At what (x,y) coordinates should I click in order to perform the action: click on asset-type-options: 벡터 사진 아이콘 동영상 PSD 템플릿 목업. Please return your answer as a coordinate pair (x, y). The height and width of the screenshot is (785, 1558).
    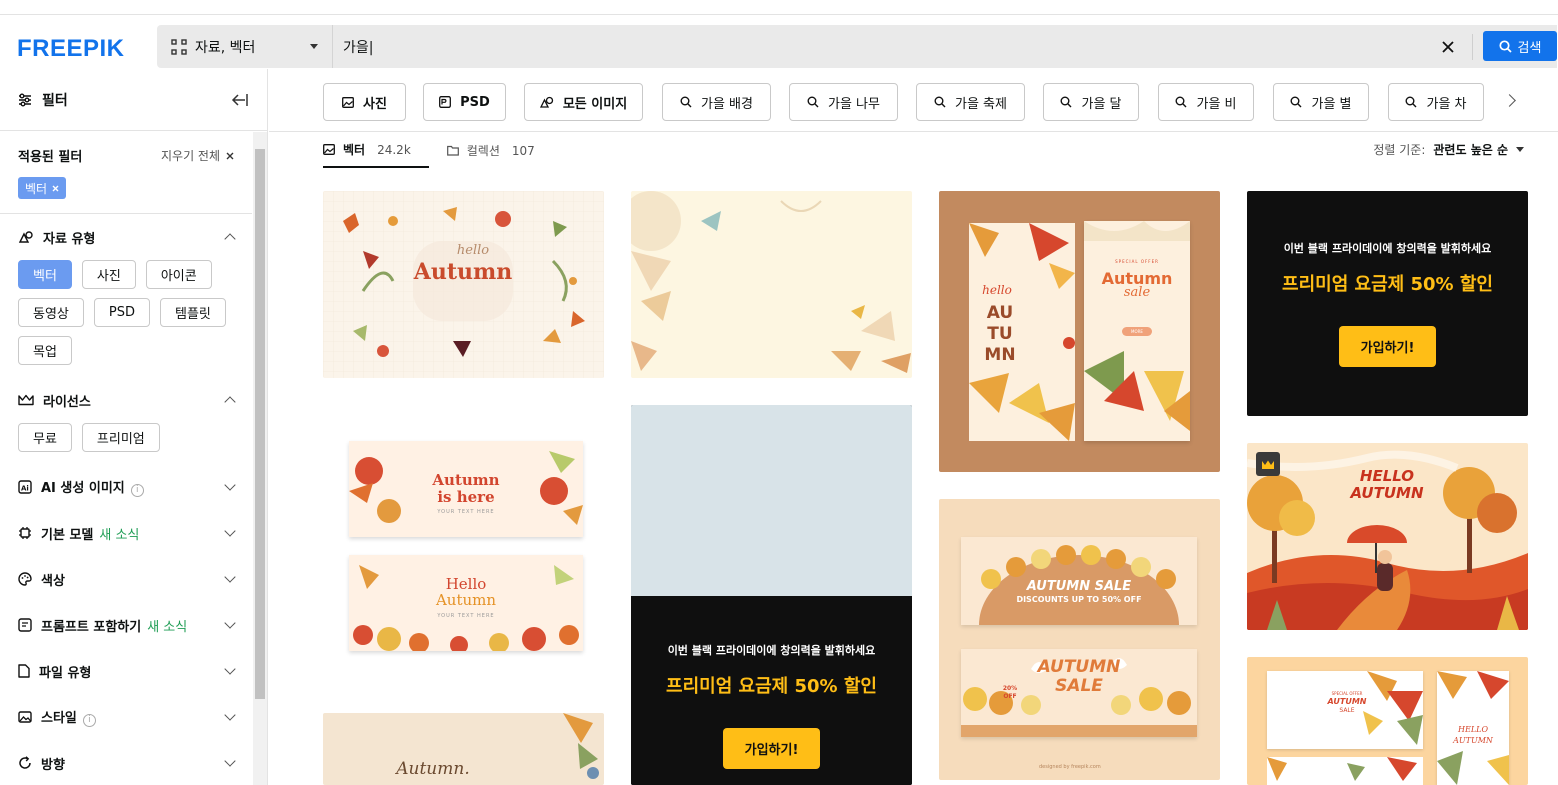
    Looking at the image, I should click on (126, 317).